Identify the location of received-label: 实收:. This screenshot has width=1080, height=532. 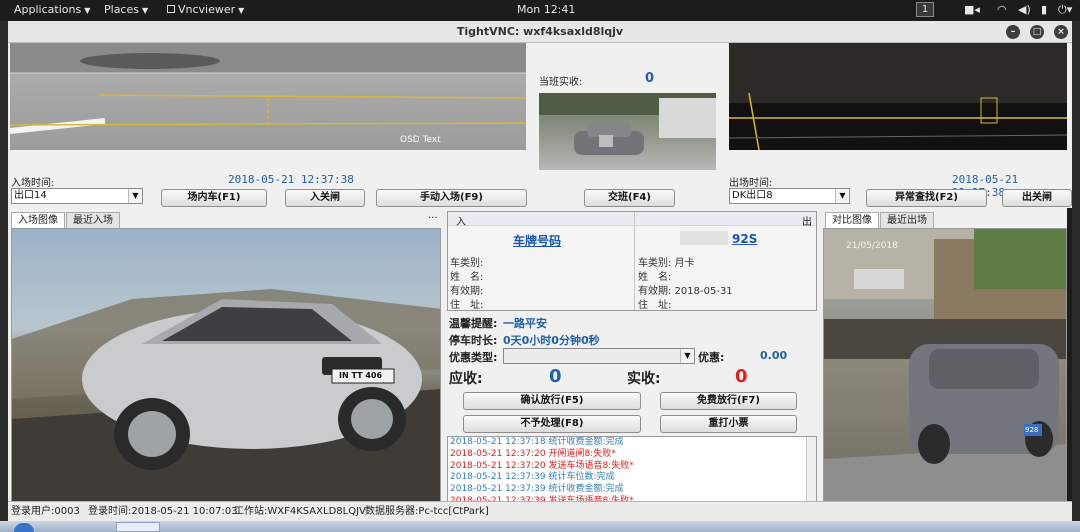
(644, 379).